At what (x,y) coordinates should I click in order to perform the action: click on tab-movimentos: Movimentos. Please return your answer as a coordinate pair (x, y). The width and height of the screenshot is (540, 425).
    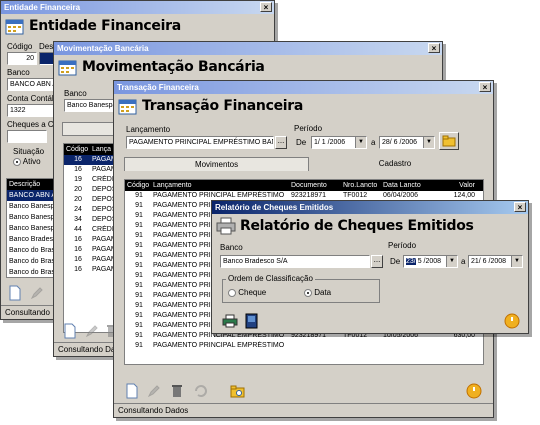
    Looking at the image, I should click on (216, 164).